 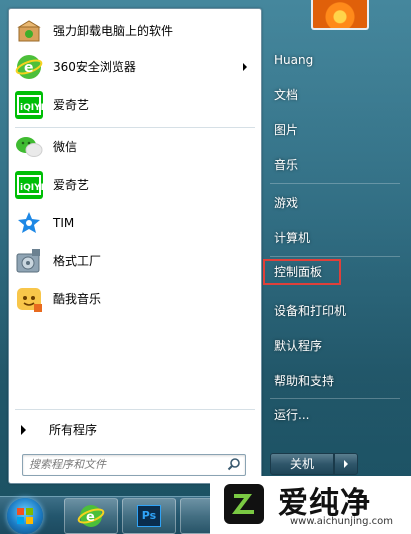 I want to click on program-item-iqiyi-2: iQIYI 爱奇艺, so click(x=135, y=185).